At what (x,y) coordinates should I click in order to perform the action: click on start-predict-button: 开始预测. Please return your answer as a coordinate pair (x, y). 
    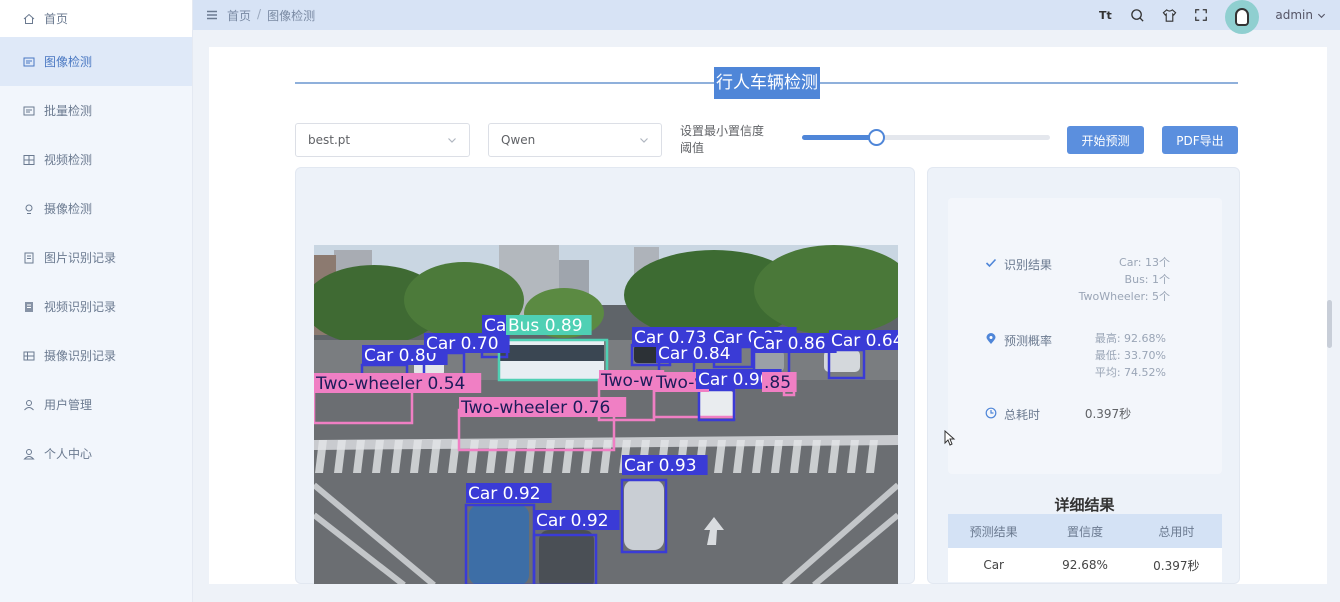
    Looking at the image, I should click on (1105, 140).